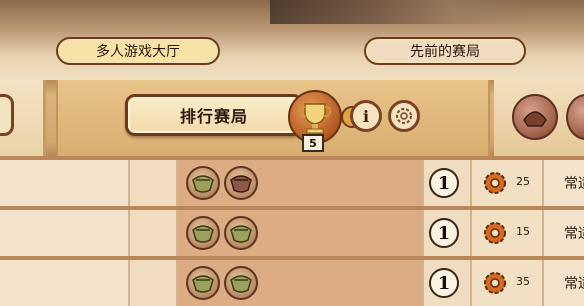 This screenshot has width=584, height=306. I want to click on helmet-icon-graphic, so click(535, 119).